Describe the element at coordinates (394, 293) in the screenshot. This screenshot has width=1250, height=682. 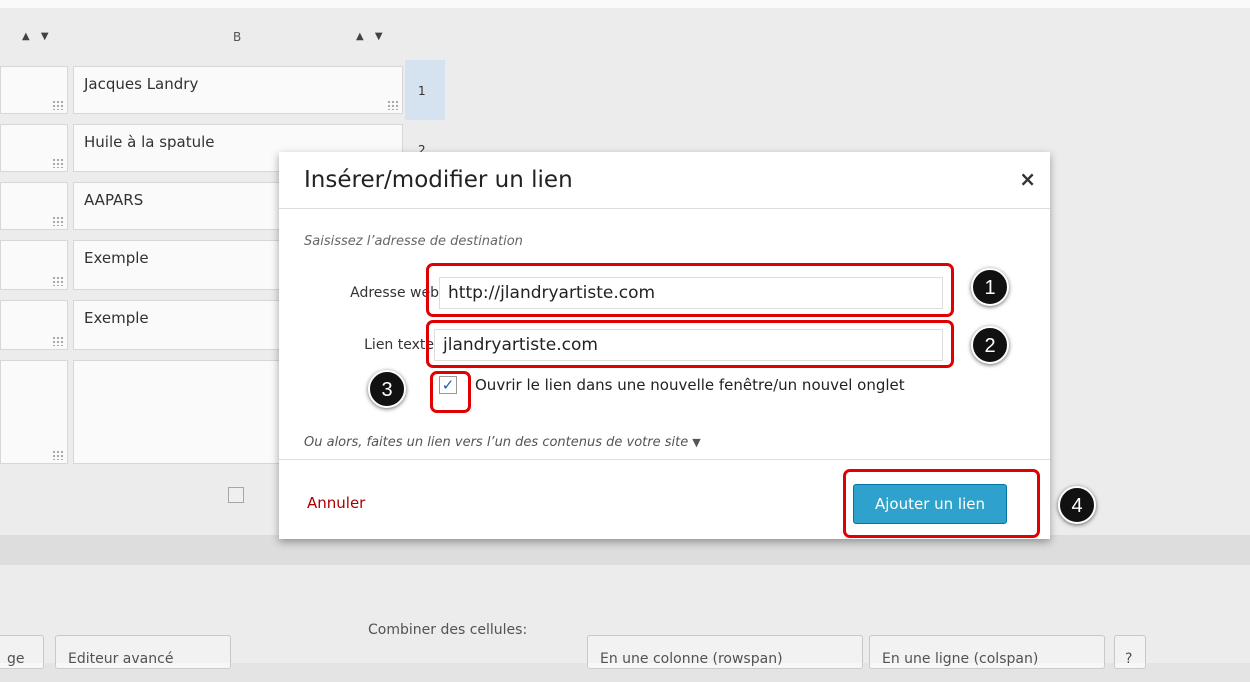
I see `url-label: Adresse web` at that location.